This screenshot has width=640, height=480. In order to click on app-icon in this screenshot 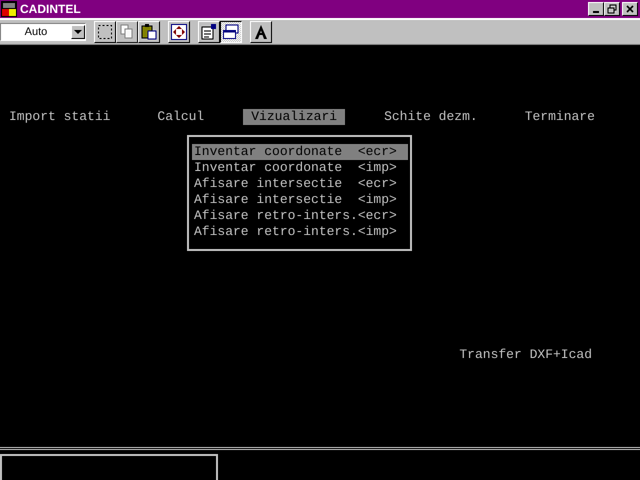, I will do `click(9, 9)`.